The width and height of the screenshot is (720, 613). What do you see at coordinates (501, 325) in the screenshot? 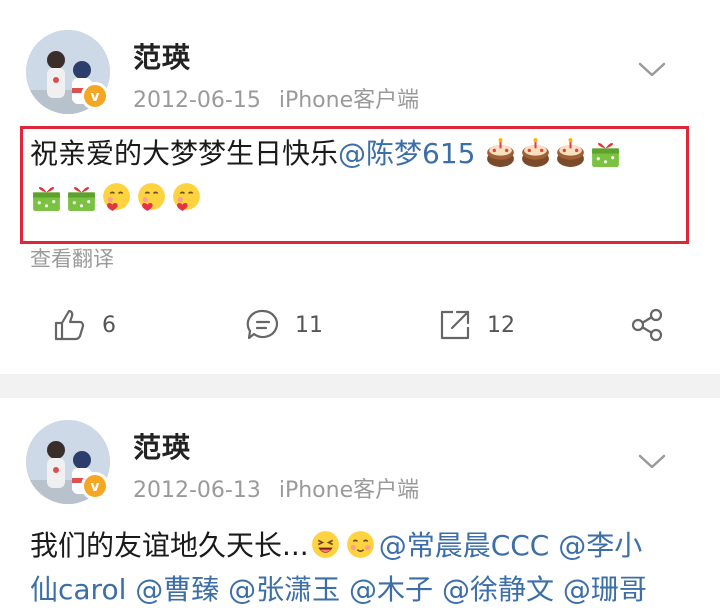
I see `repost-count: 12` at bounding box center [501, 325].